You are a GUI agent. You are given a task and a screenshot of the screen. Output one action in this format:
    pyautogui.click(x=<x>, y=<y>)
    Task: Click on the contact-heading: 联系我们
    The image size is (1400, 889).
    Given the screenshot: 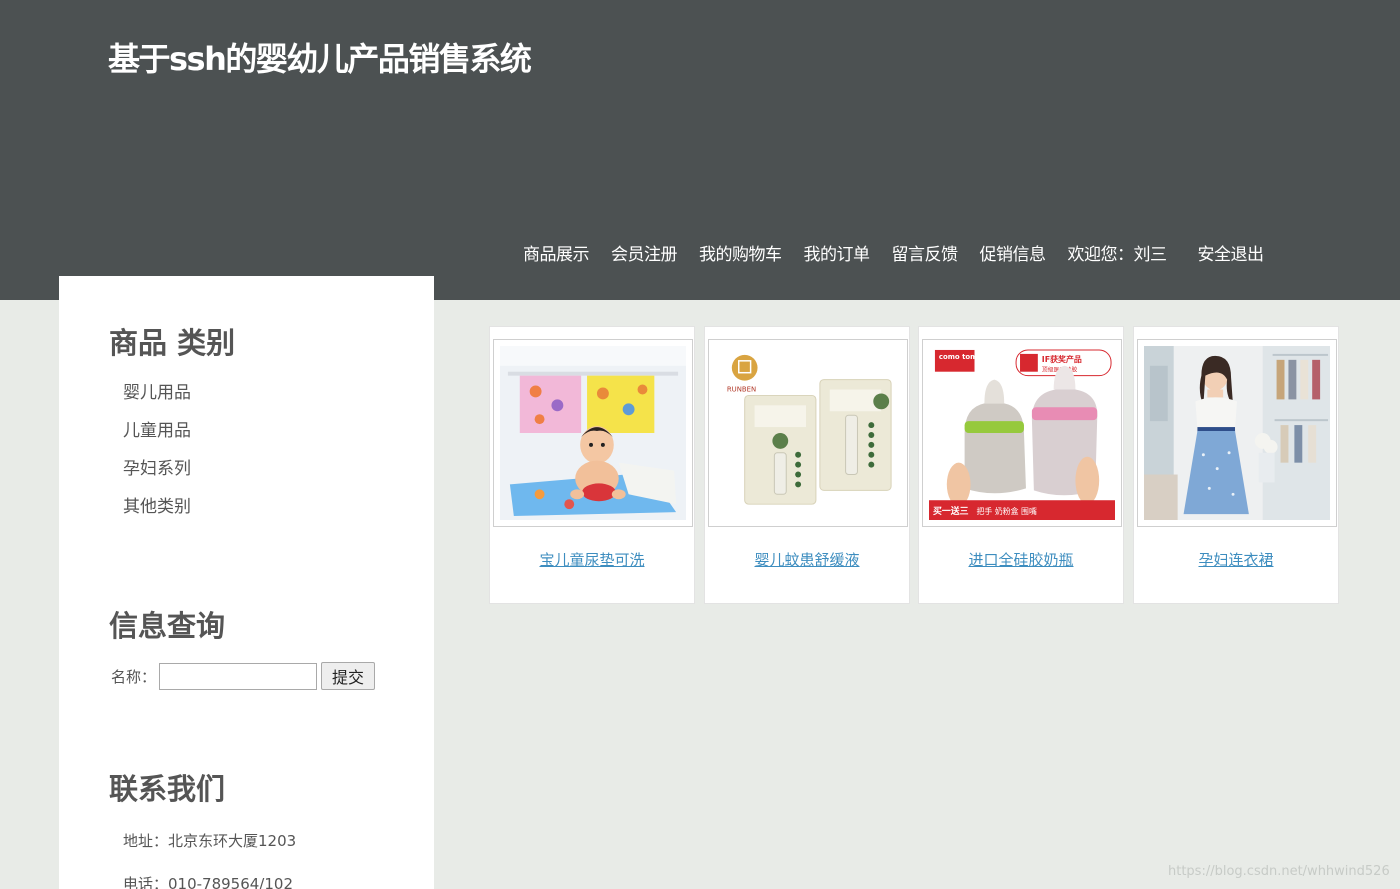 What is the action you would take?
    pyautogui.click(x=167, y=789)
    